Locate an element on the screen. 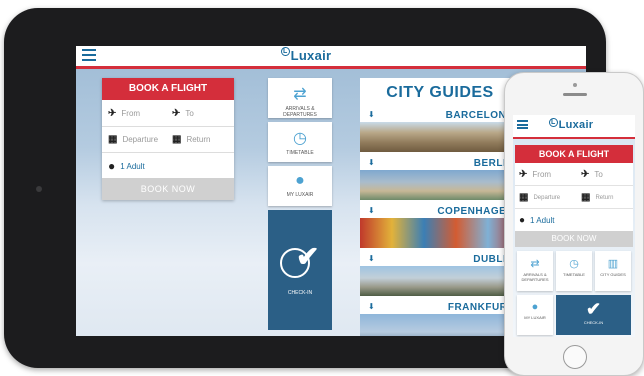 Image resolution: width=644 pixels, height=376 pixels. phone-arrivals-tile: ⇄ ARRIVALS & DEPARTURES is located at coordinates (535, 271).